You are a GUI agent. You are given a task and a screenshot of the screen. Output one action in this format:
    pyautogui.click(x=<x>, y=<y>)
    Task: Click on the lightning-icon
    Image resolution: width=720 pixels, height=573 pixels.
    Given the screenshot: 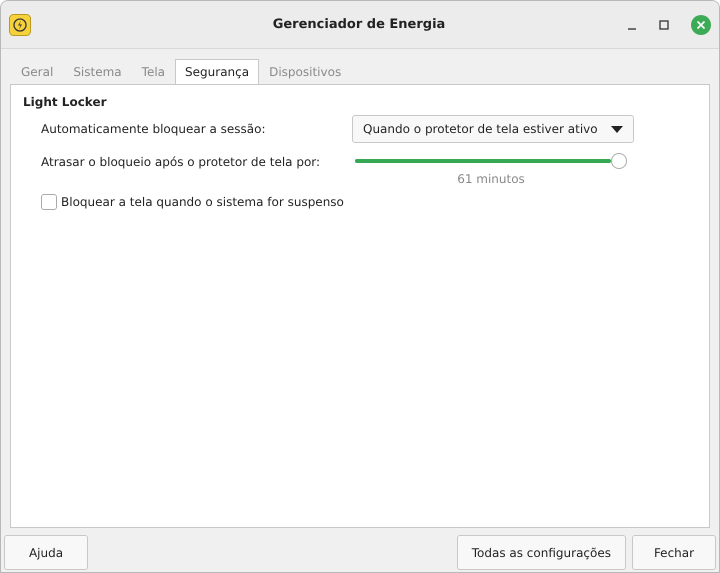 What is the action you would take?
    pyautogui.click(x=20, y=25)
    